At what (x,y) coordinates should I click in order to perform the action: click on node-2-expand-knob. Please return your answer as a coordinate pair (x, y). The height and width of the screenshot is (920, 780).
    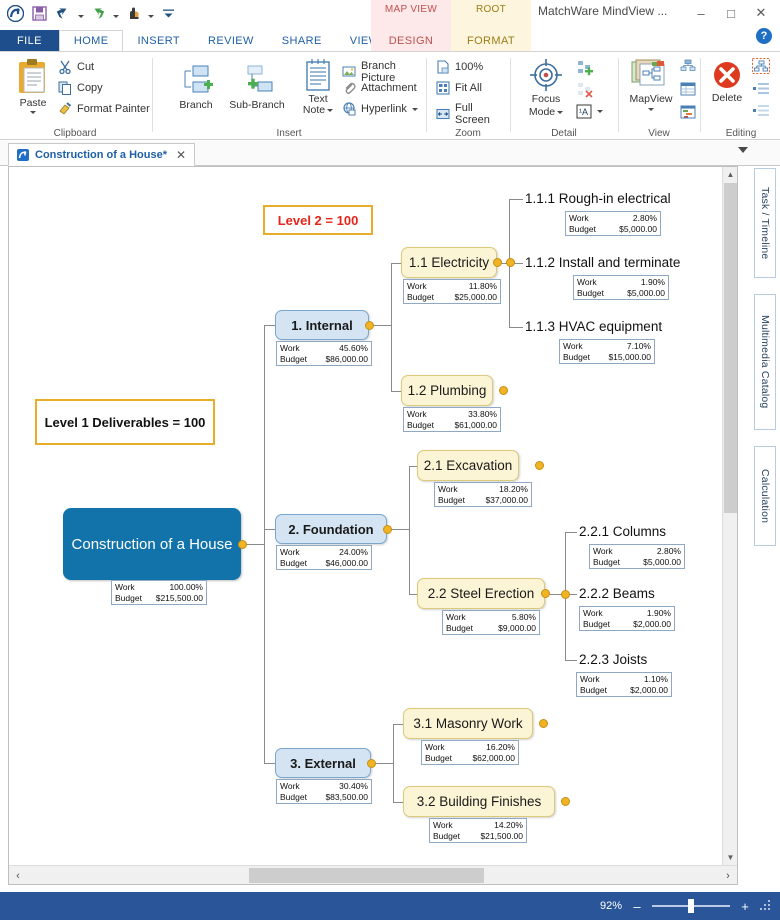
    Looking at the image, I should click on (387, 529).